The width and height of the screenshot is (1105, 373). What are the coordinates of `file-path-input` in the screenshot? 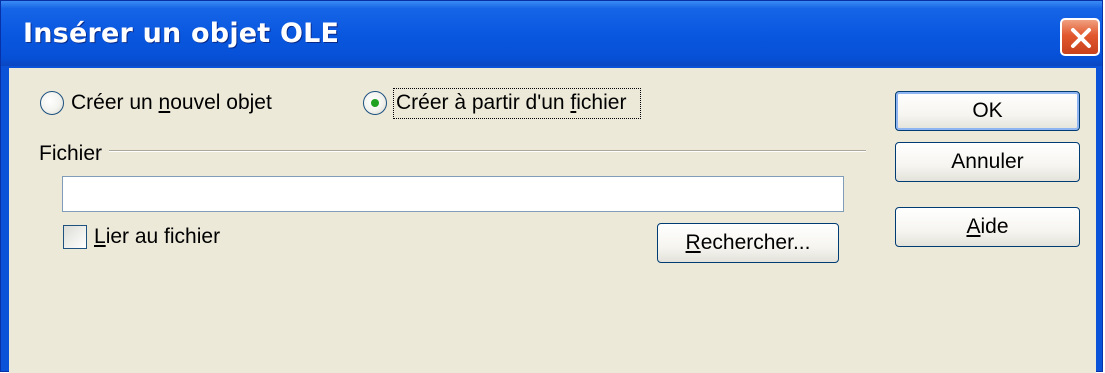 It's located at (453, 194).